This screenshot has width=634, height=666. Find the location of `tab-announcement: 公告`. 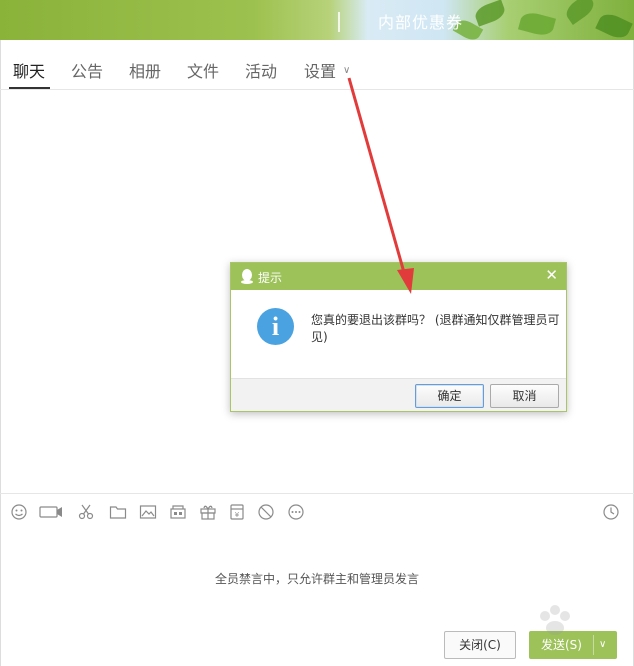

tab-announcement: 公告 is located at coordinates (87, 70).